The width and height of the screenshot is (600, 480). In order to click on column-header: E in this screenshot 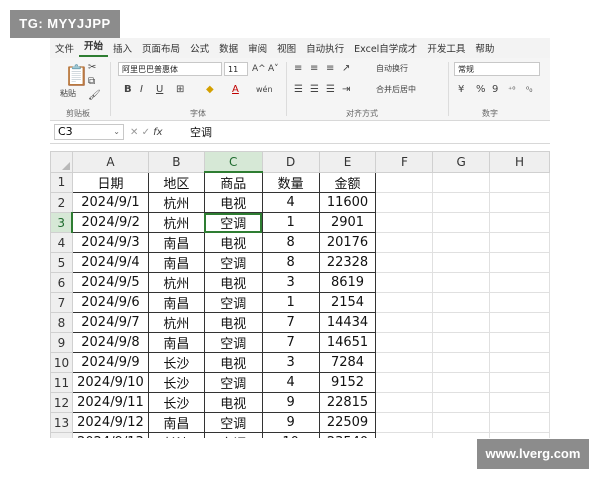, I will do `click(347, 162)`.